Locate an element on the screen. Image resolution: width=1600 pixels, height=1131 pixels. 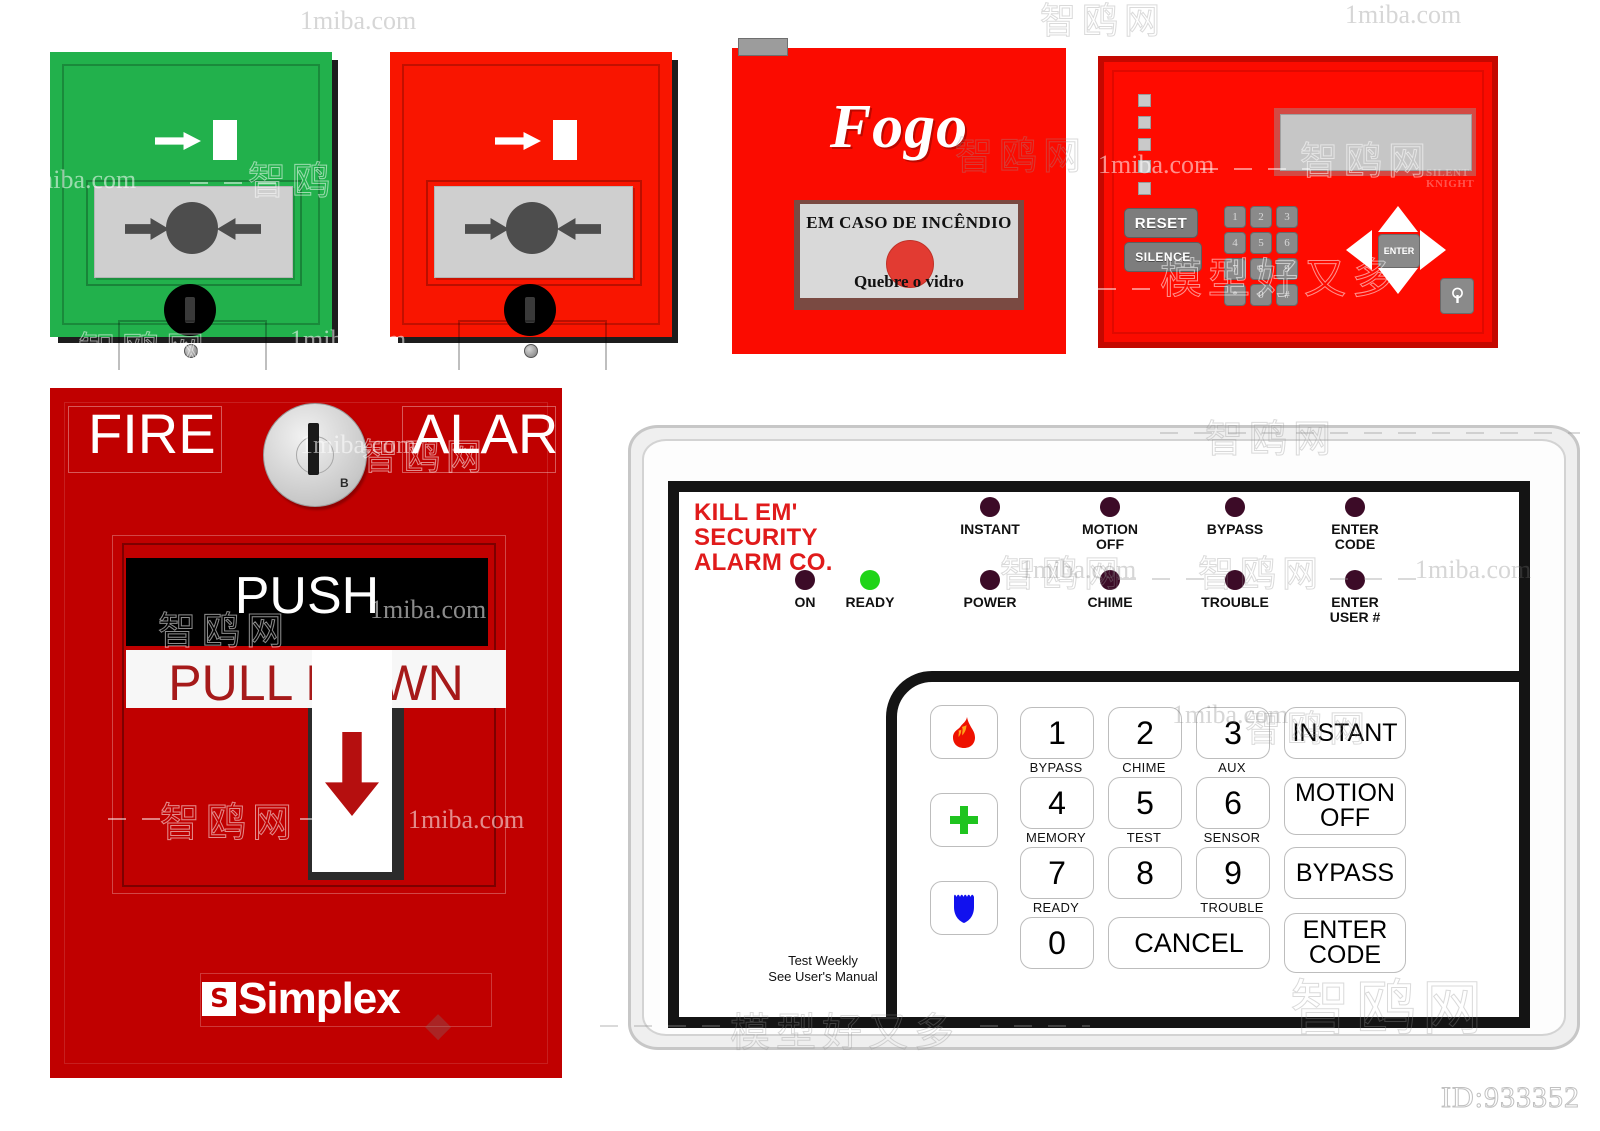
led-label: TROUBLE is located at coordinates (1235, 602).